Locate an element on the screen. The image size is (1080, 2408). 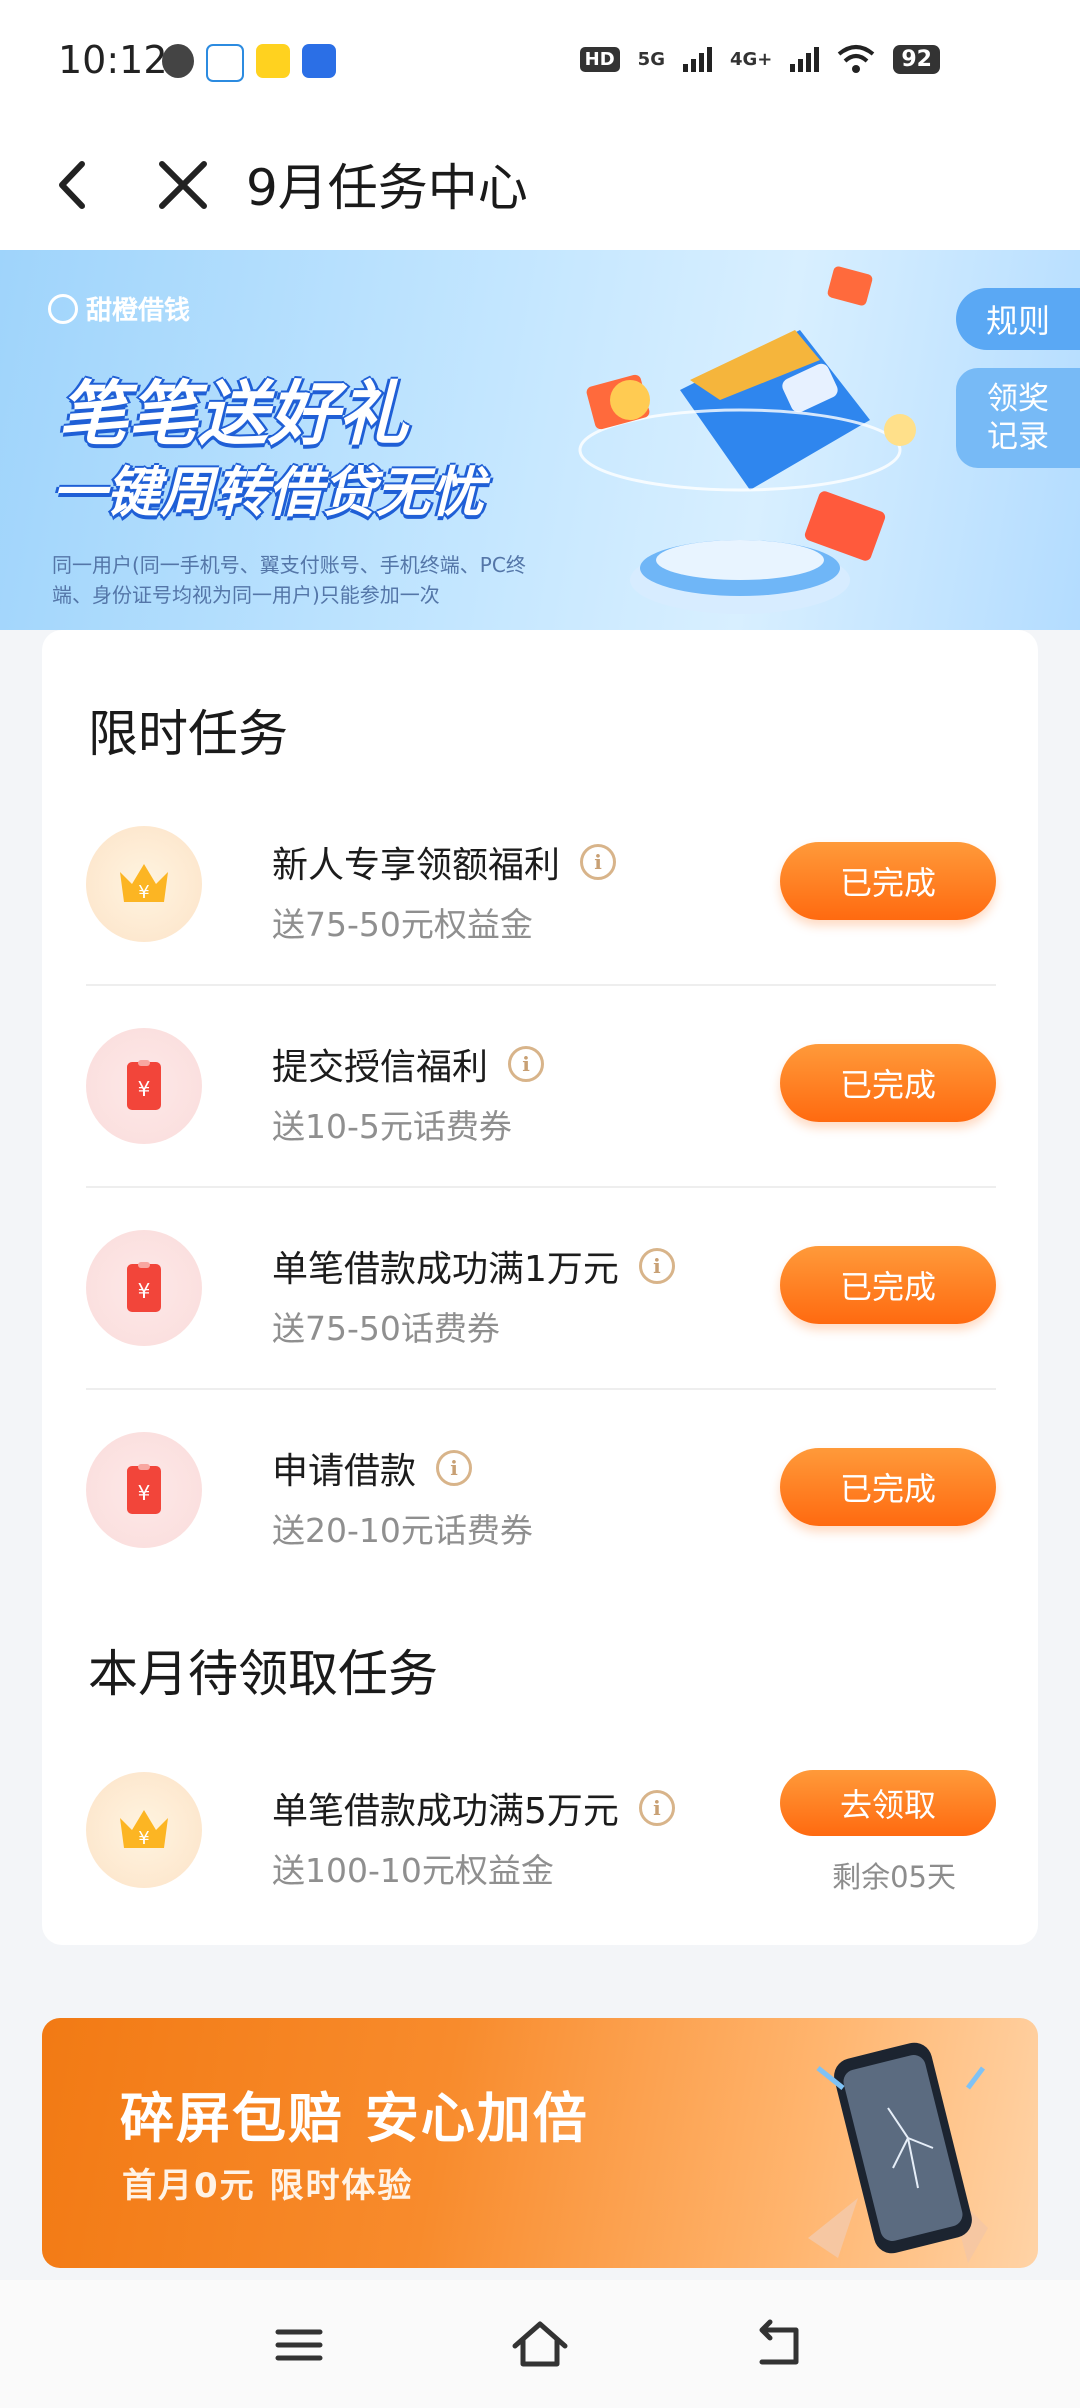
task-row: ¥ 单笔借款成功满5万元 i 送100-10元权益金 去领取 剩余05天 is located at coordinates (541, 1830).